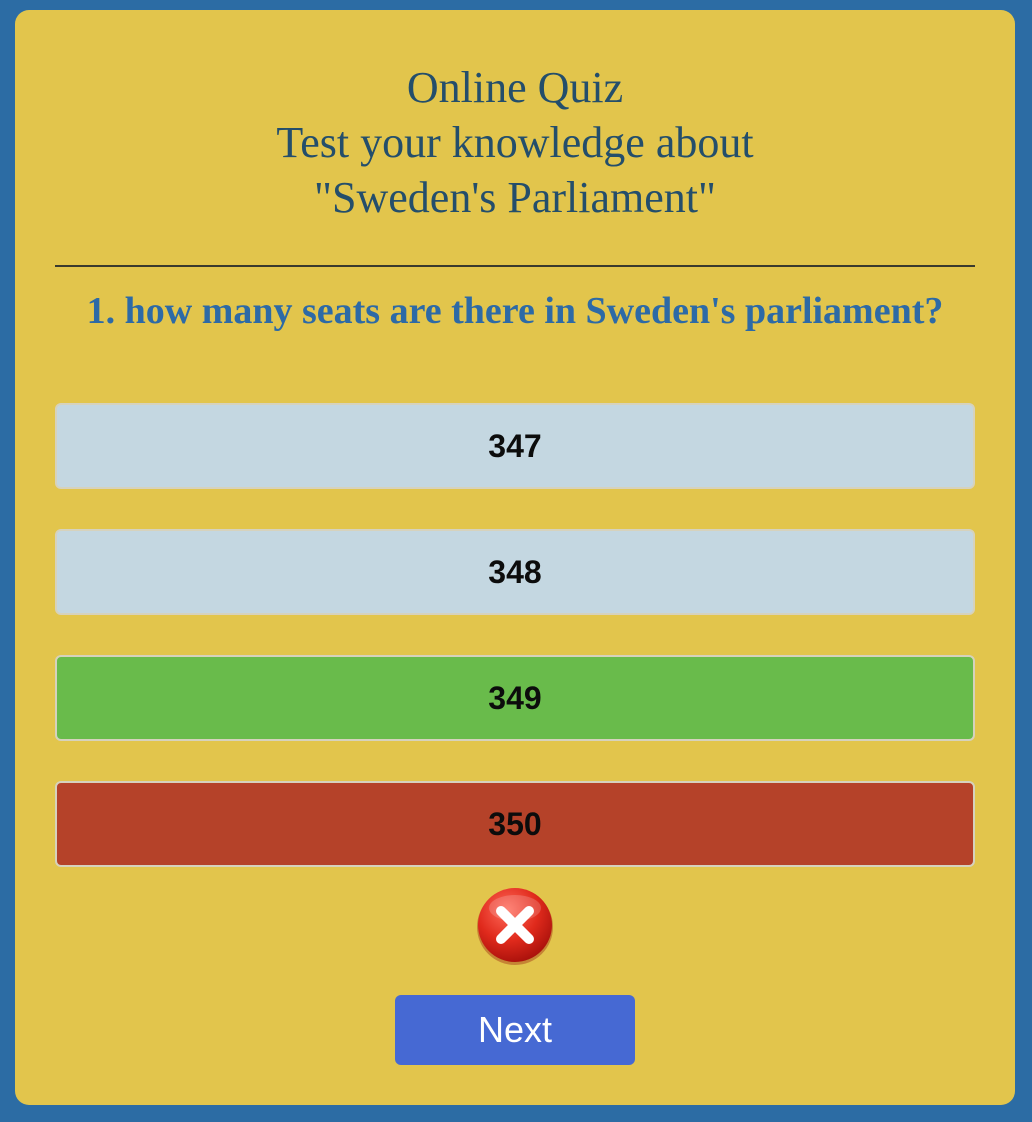 Image resolution: width=1032 pixels, height=1122 pixels. I want to click on answer-option-label: 347, so click(515, 445).